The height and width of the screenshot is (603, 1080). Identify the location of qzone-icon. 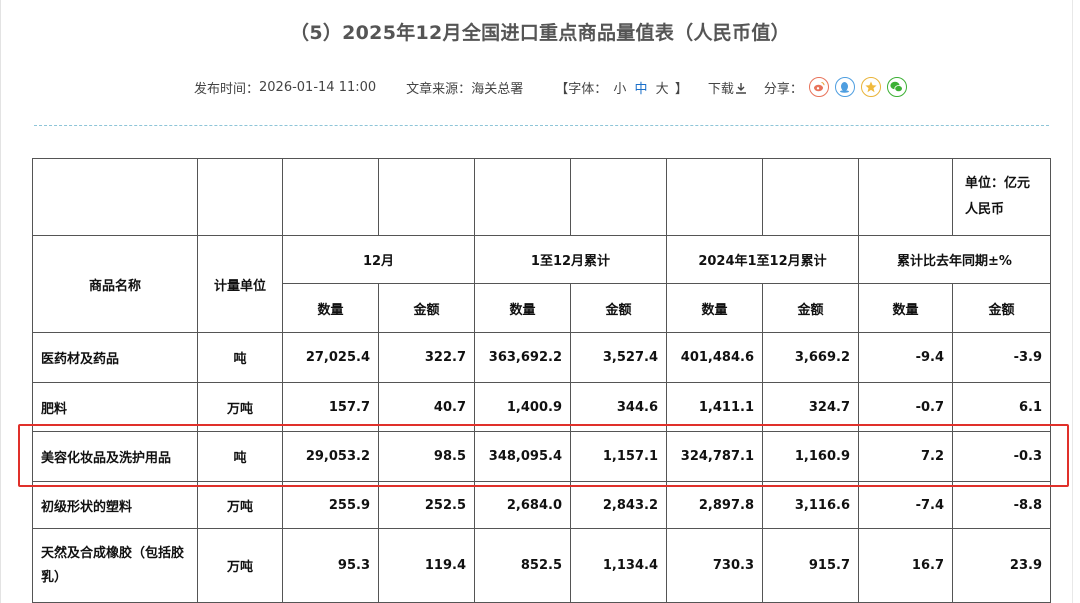
(870, 87).